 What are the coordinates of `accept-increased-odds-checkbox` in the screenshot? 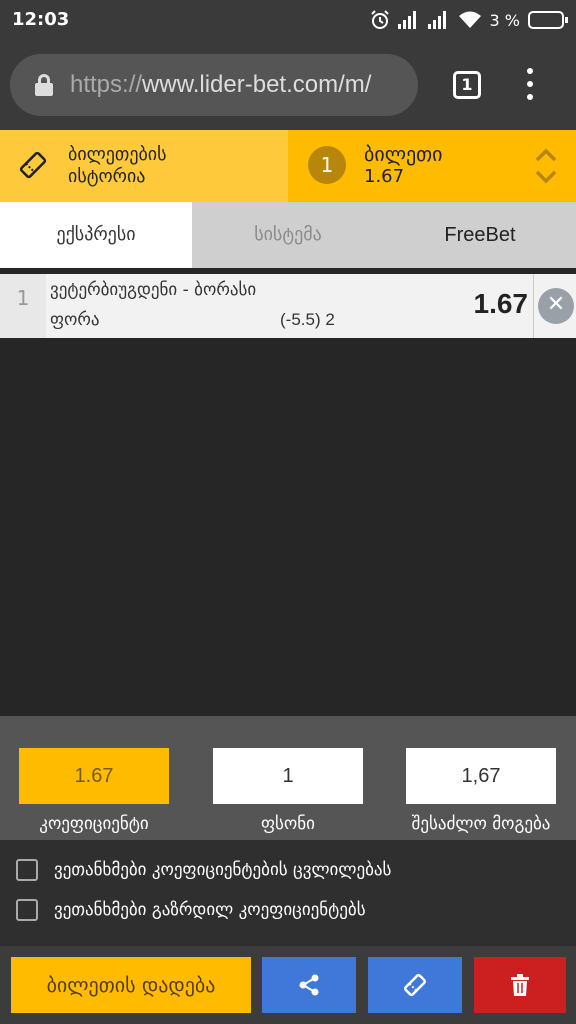 It's located at (27, 910).